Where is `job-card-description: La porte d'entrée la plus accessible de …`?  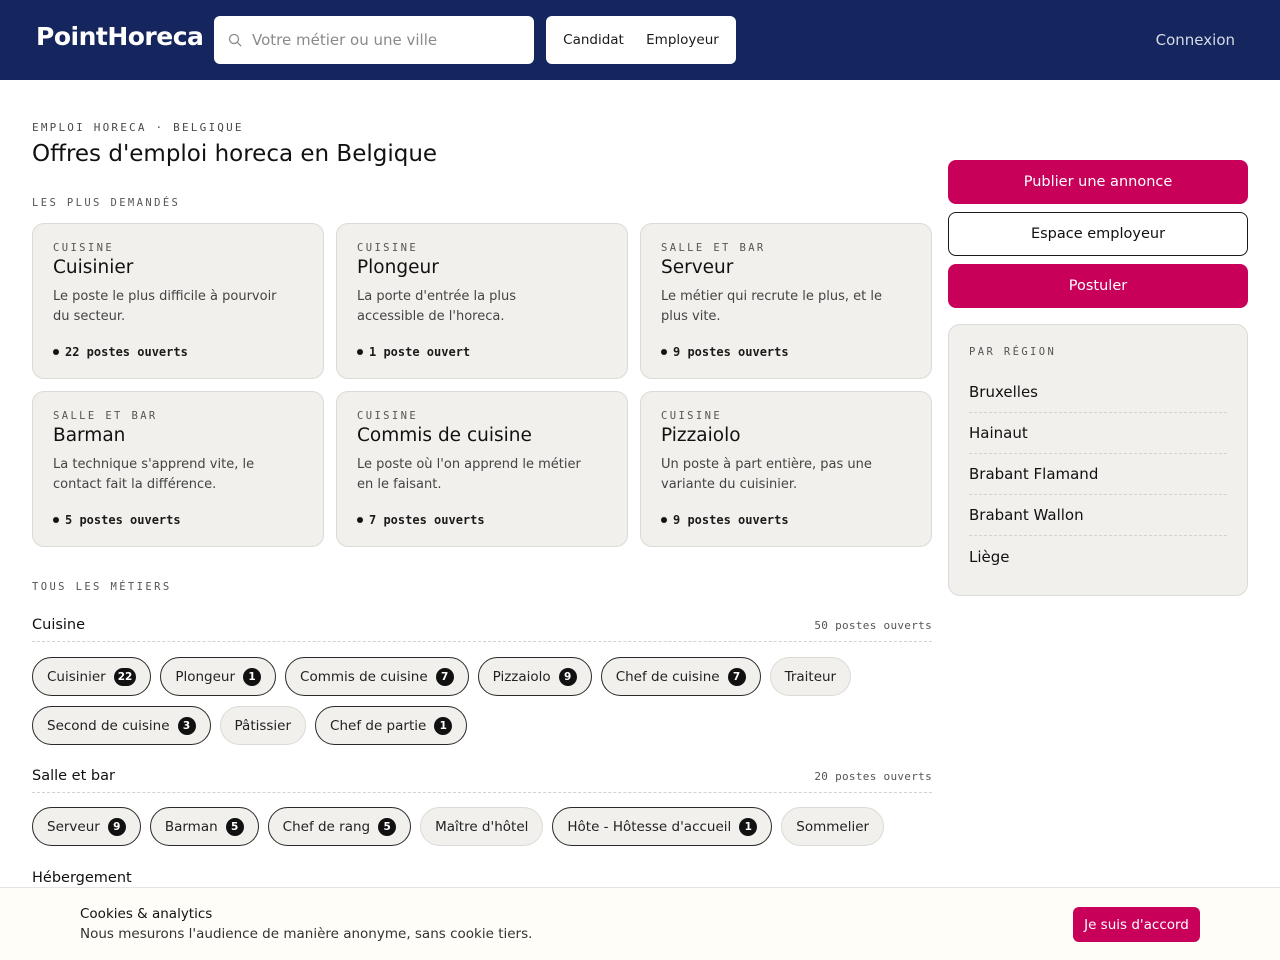
job-card-description: La porte d'entrée la plus accessible de … is located at coordinates (437, 306).